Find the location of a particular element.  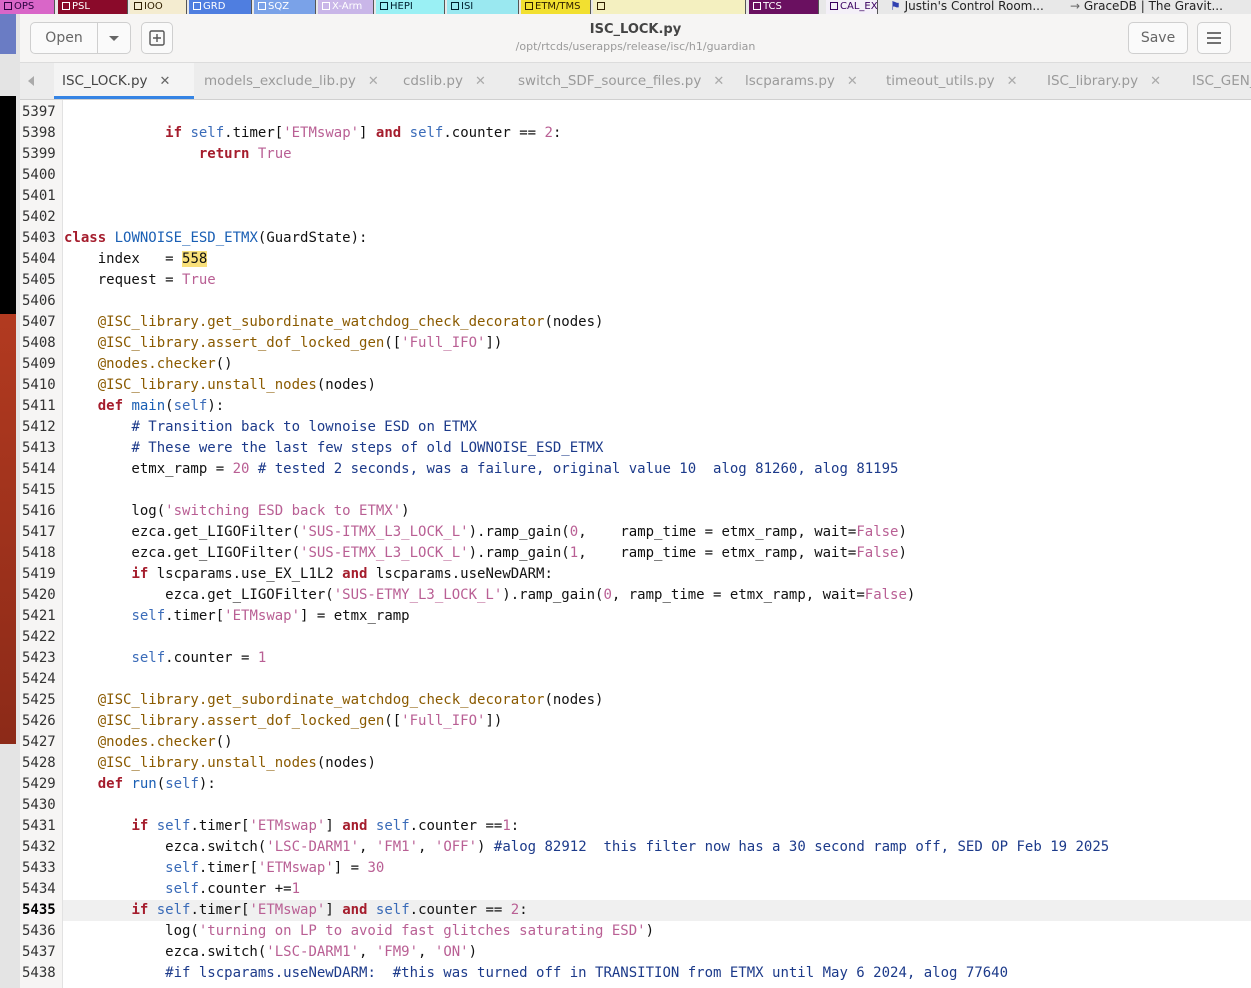

tab-label: timeout_utils.py is located at coordinates (940, 81).